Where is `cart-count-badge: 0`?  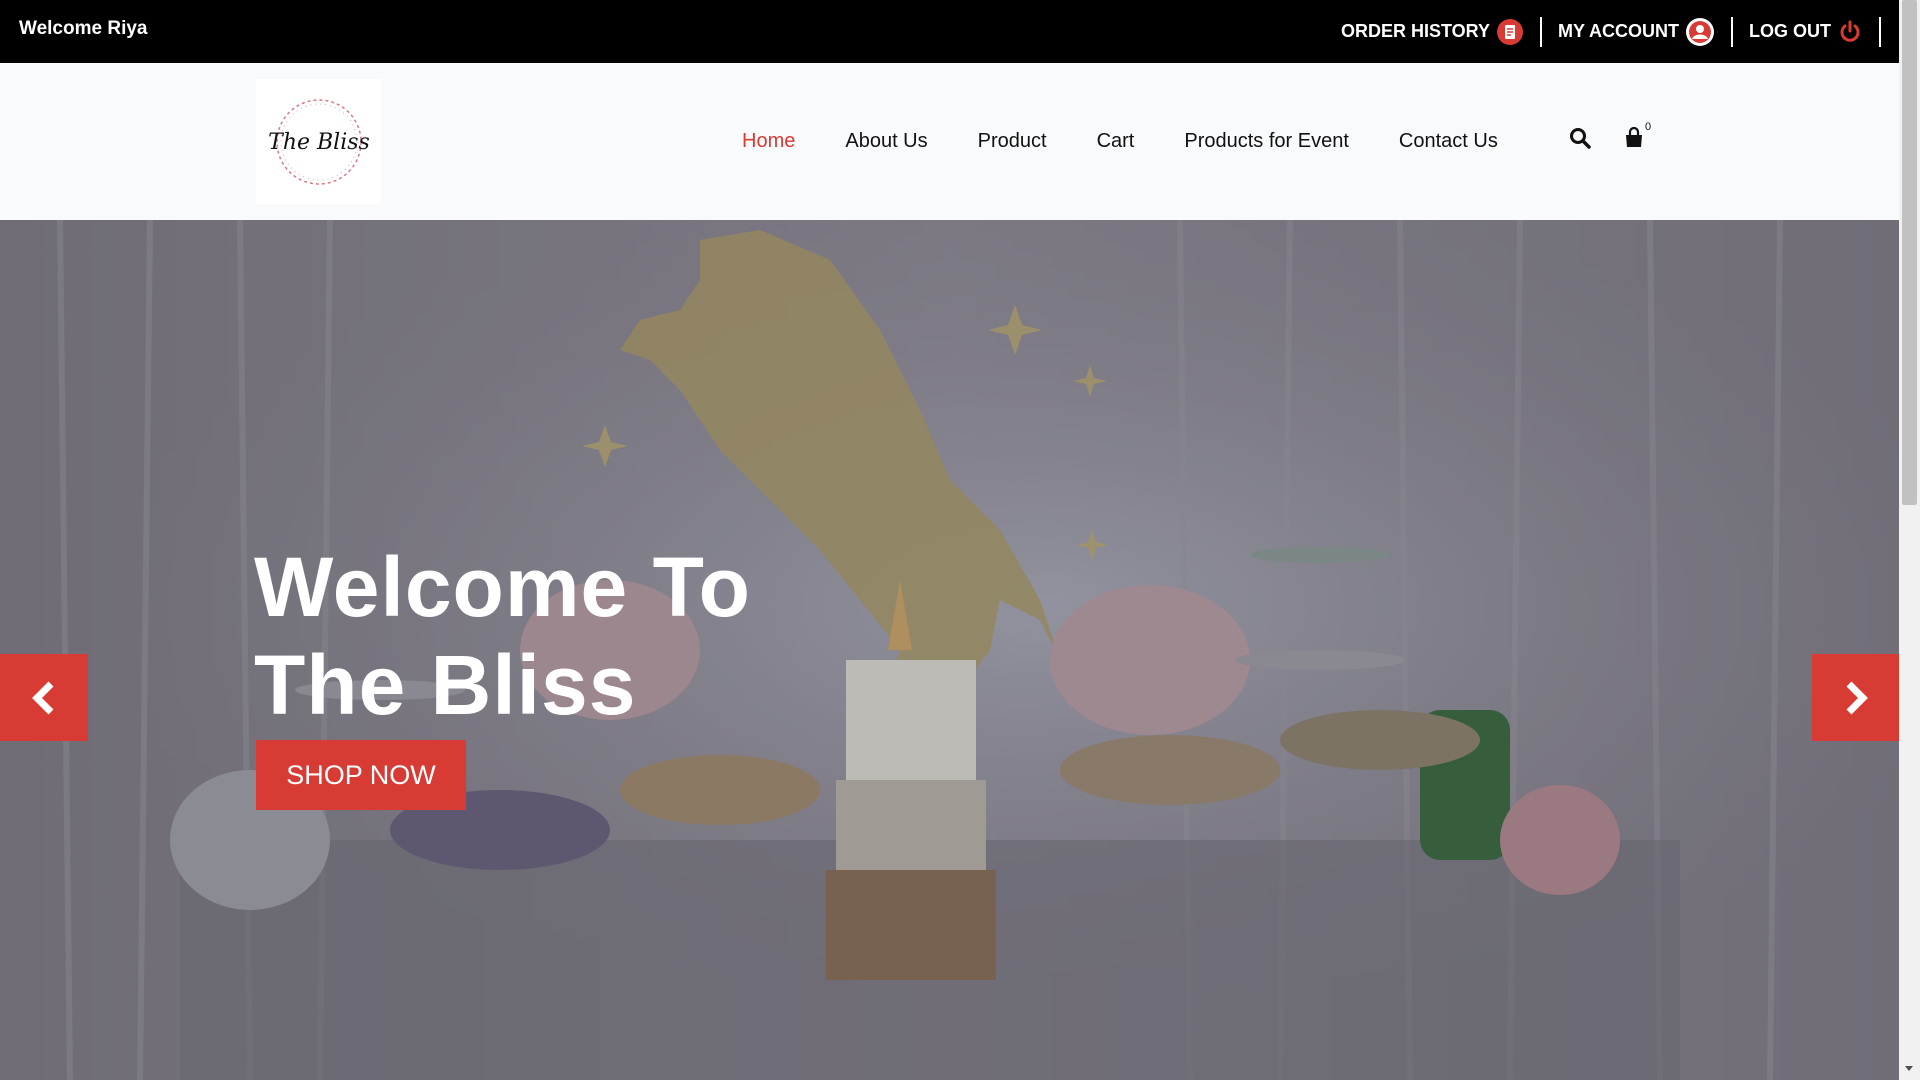 cart-count-badge: 0 is located at coordinates (1648, 127).